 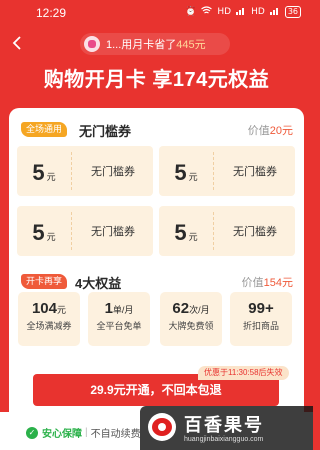 What do you see at coordinates (119, 308) in the screenshot?
I see `perk-value: 1单/月` at bounding box center [119, 308].